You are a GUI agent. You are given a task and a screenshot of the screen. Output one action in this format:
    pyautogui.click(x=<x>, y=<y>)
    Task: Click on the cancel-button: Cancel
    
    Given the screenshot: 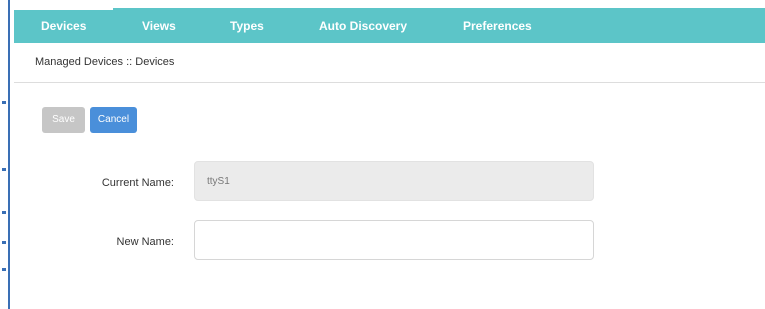 What is the action you would take?
    pyautogui.click(x=113, y=120)
    